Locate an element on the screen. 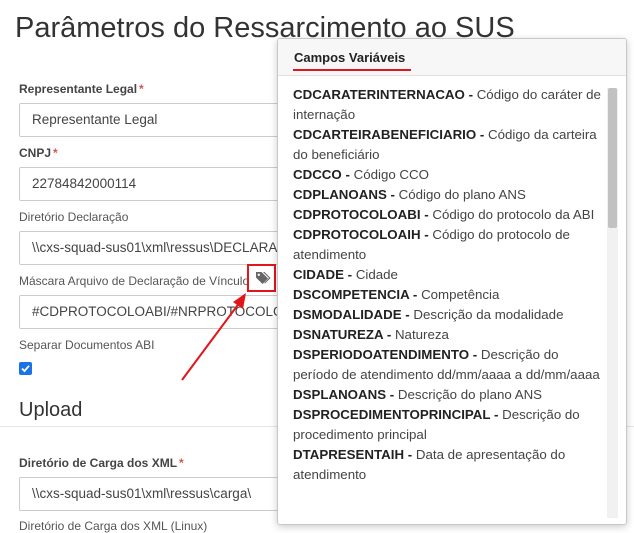  cnpj-label-text: CNPJ is located at coordinates (35, 153).